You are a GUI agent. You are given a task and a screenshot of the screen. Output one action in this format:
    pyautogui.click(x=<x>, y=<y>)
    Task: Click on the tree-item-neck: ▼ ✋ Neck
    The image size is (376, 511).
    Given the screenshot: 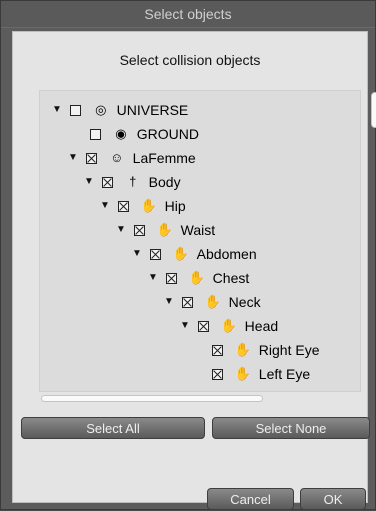 What is the action you would take?
    pyautogui.click(x=212, y=301)
    